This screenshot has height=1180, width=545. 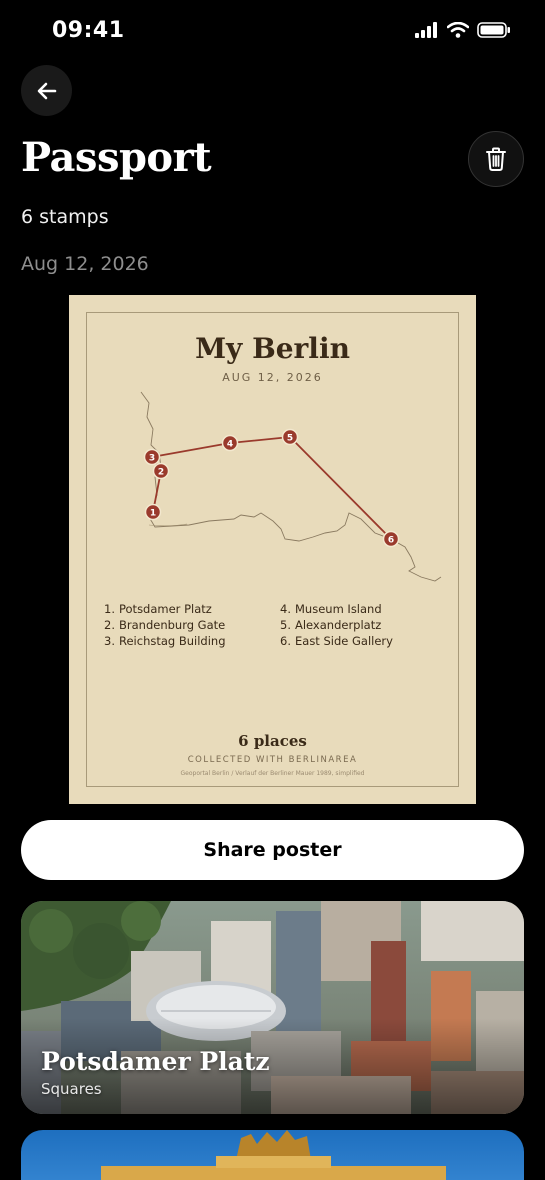 I want to click on delete-button, so click(x=496, y=159).